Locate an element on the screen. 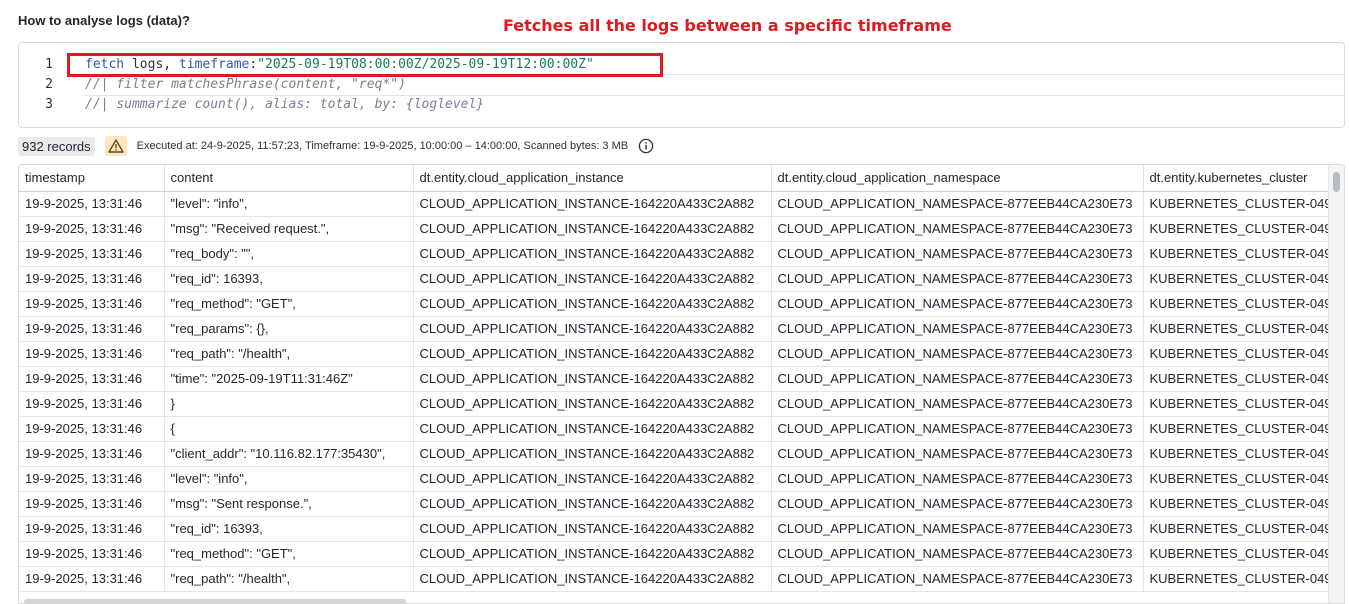  cell-content: "time": "2025-09-19T11:31:46Z" is located at coordinates (289, 379).